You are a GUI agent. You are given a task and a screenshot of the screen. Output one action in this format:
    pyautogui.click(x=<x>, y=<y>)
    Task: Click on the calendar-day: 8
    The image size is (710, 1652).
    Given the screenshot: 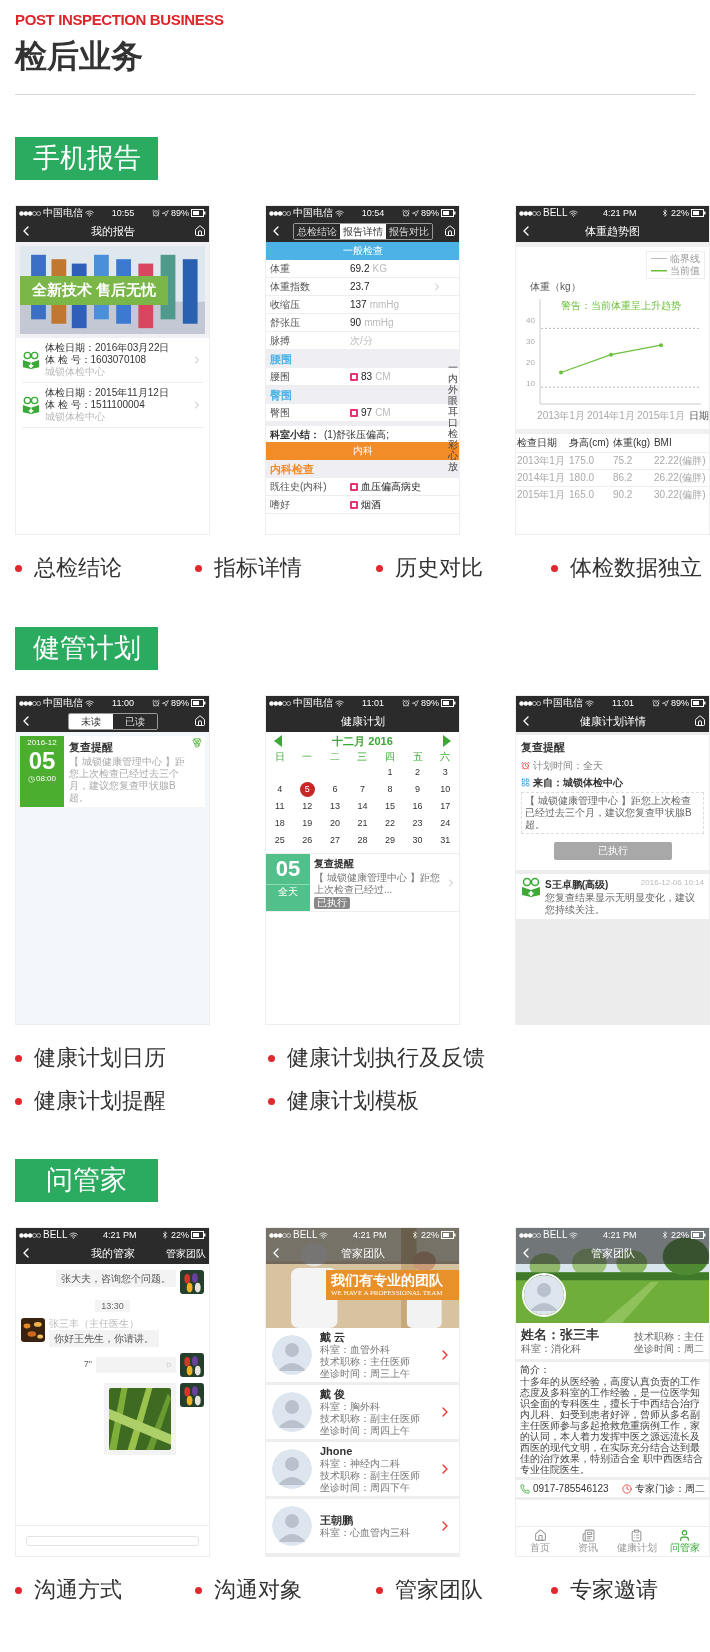 What is the action you would take?
    pyautogui.click(x=390, y=789)
    